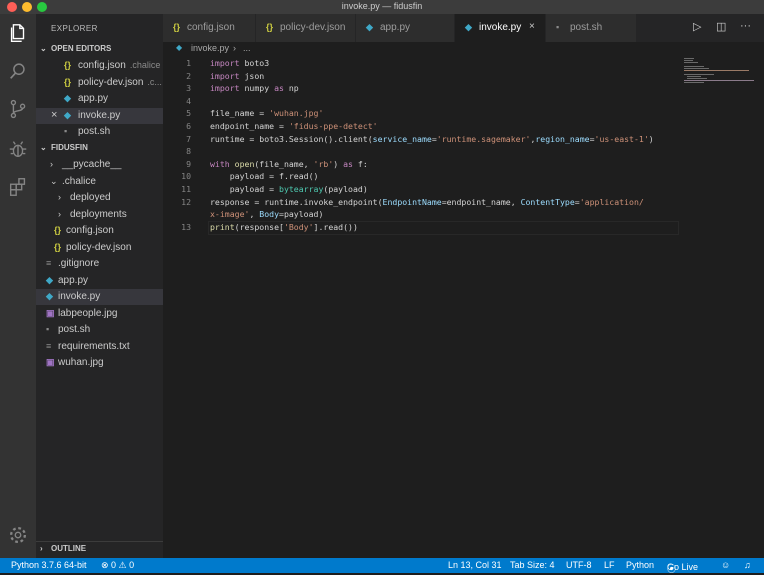 Image resolution: width=764 pixels, height=575 pixels. I want to click on extensions-icon, so click(18, 187).